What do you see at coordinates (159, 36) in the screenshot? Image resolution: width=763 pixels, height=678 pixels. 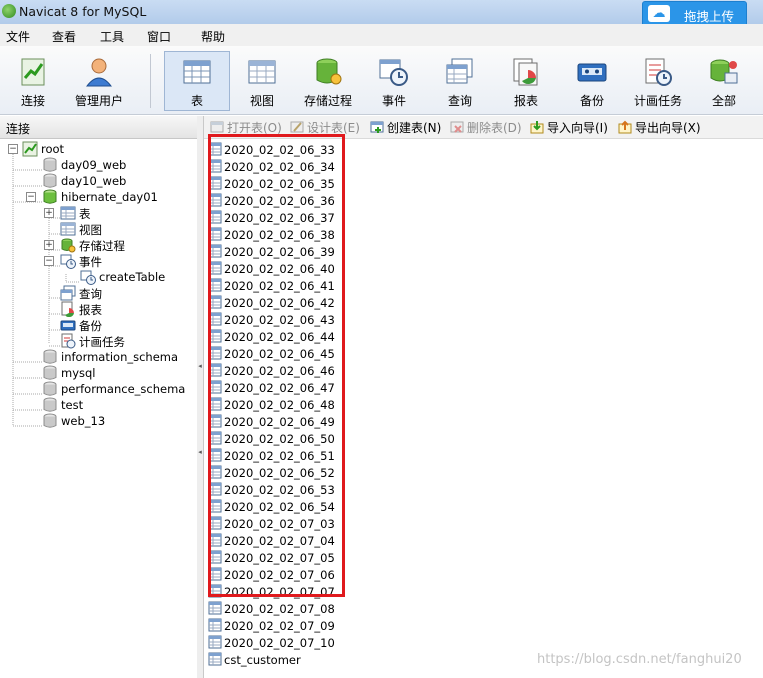 I see `menu-window: 窗口` at bounding box center [159, 36].